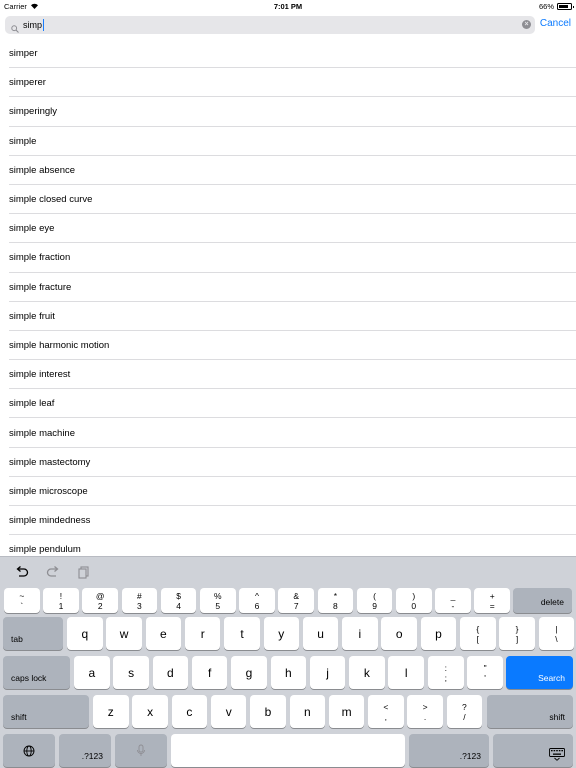  Describe the element at coordinates (270, 25) in the screenshot. I see `search-field: simp ×` at that location.